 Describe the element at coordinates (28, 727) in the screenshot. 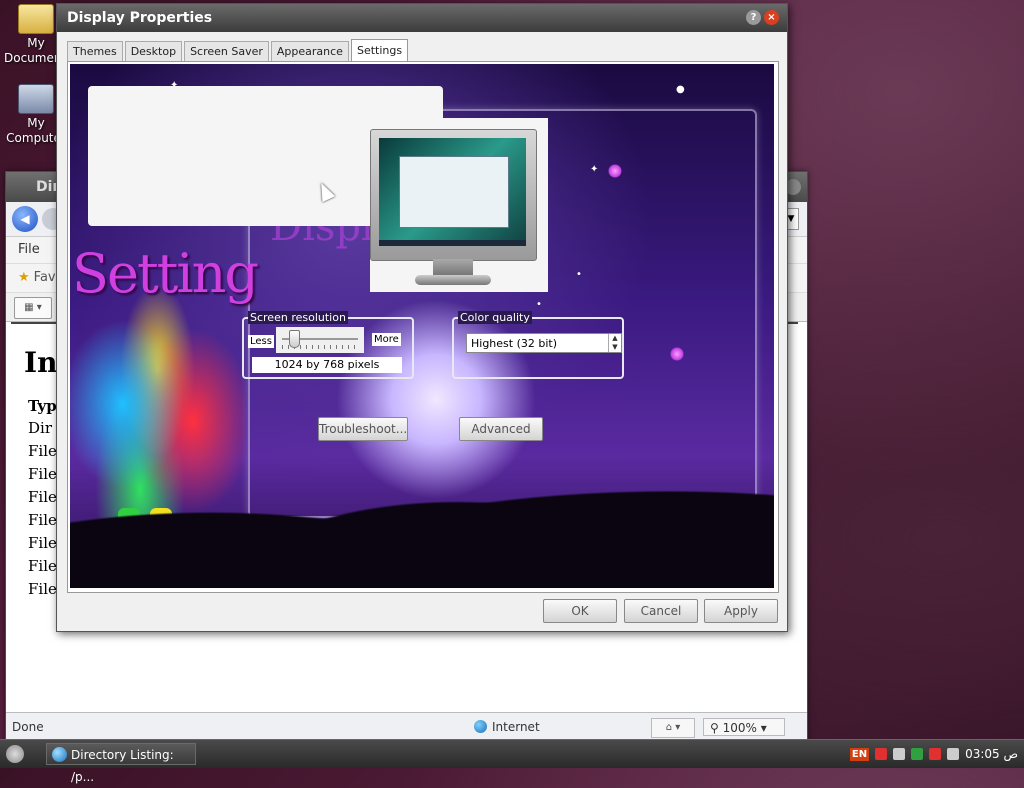

I see `status-text: Done` at that location.